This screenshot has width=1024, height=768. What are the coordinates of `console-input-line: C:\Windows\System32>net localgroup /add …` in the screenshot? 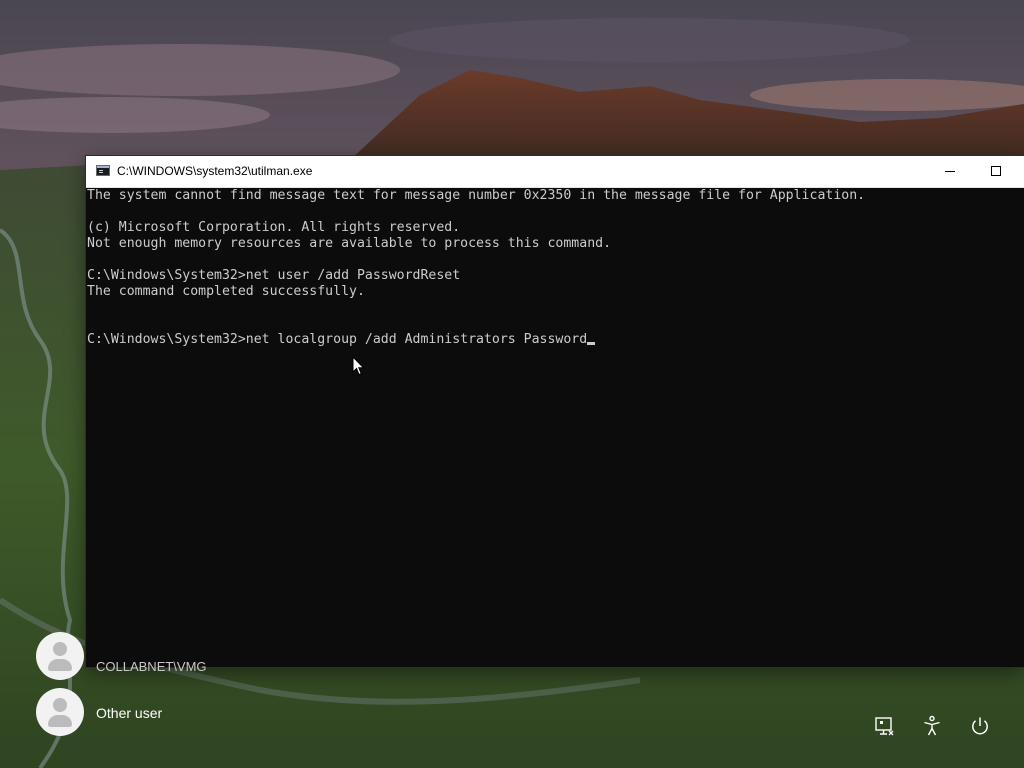 It's located at (341, 340).